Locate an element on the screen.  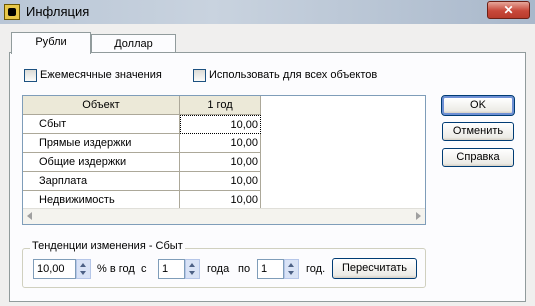
app-icon is located at coordinates (12, 12).